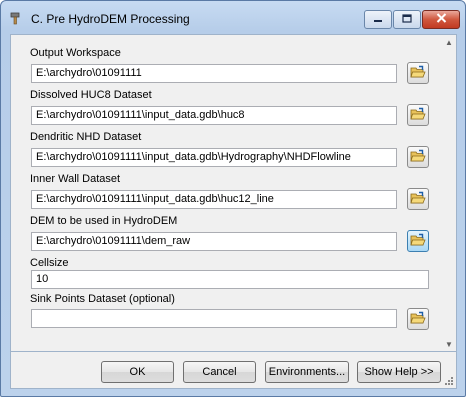 The height and width of the screenshot is (401, 468). What do you see at coordinates (86, 137) in the screenshot?
I see `dendritic-nhd-label: Dendritic NHD Dataset` at bounding box center [86, 137].